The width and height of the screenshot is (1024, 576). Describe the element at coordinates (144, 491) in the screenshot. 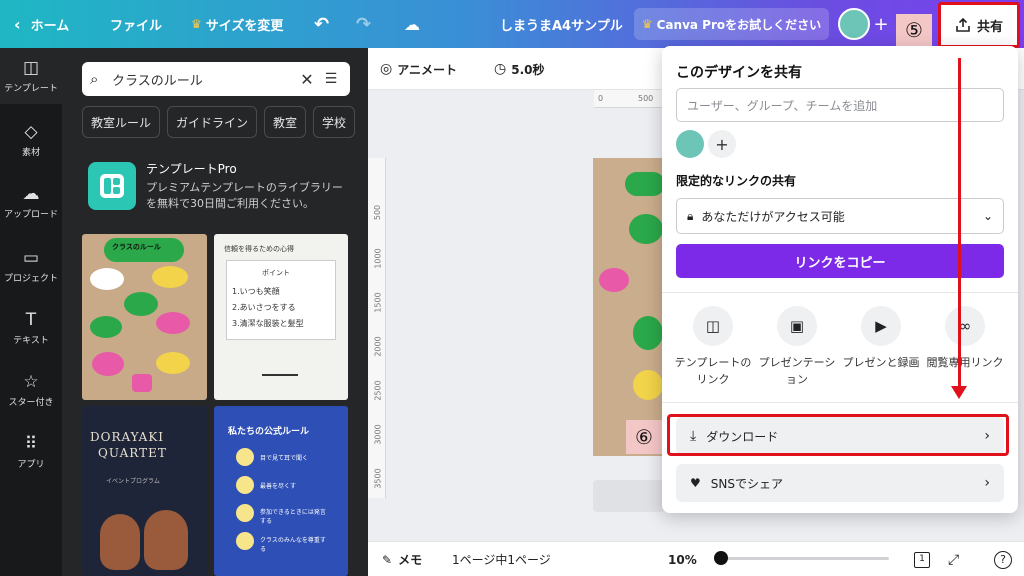

I see `template-thumb-dorayaki: DORAYAKI QUARTET イベントプログラム` at that location.